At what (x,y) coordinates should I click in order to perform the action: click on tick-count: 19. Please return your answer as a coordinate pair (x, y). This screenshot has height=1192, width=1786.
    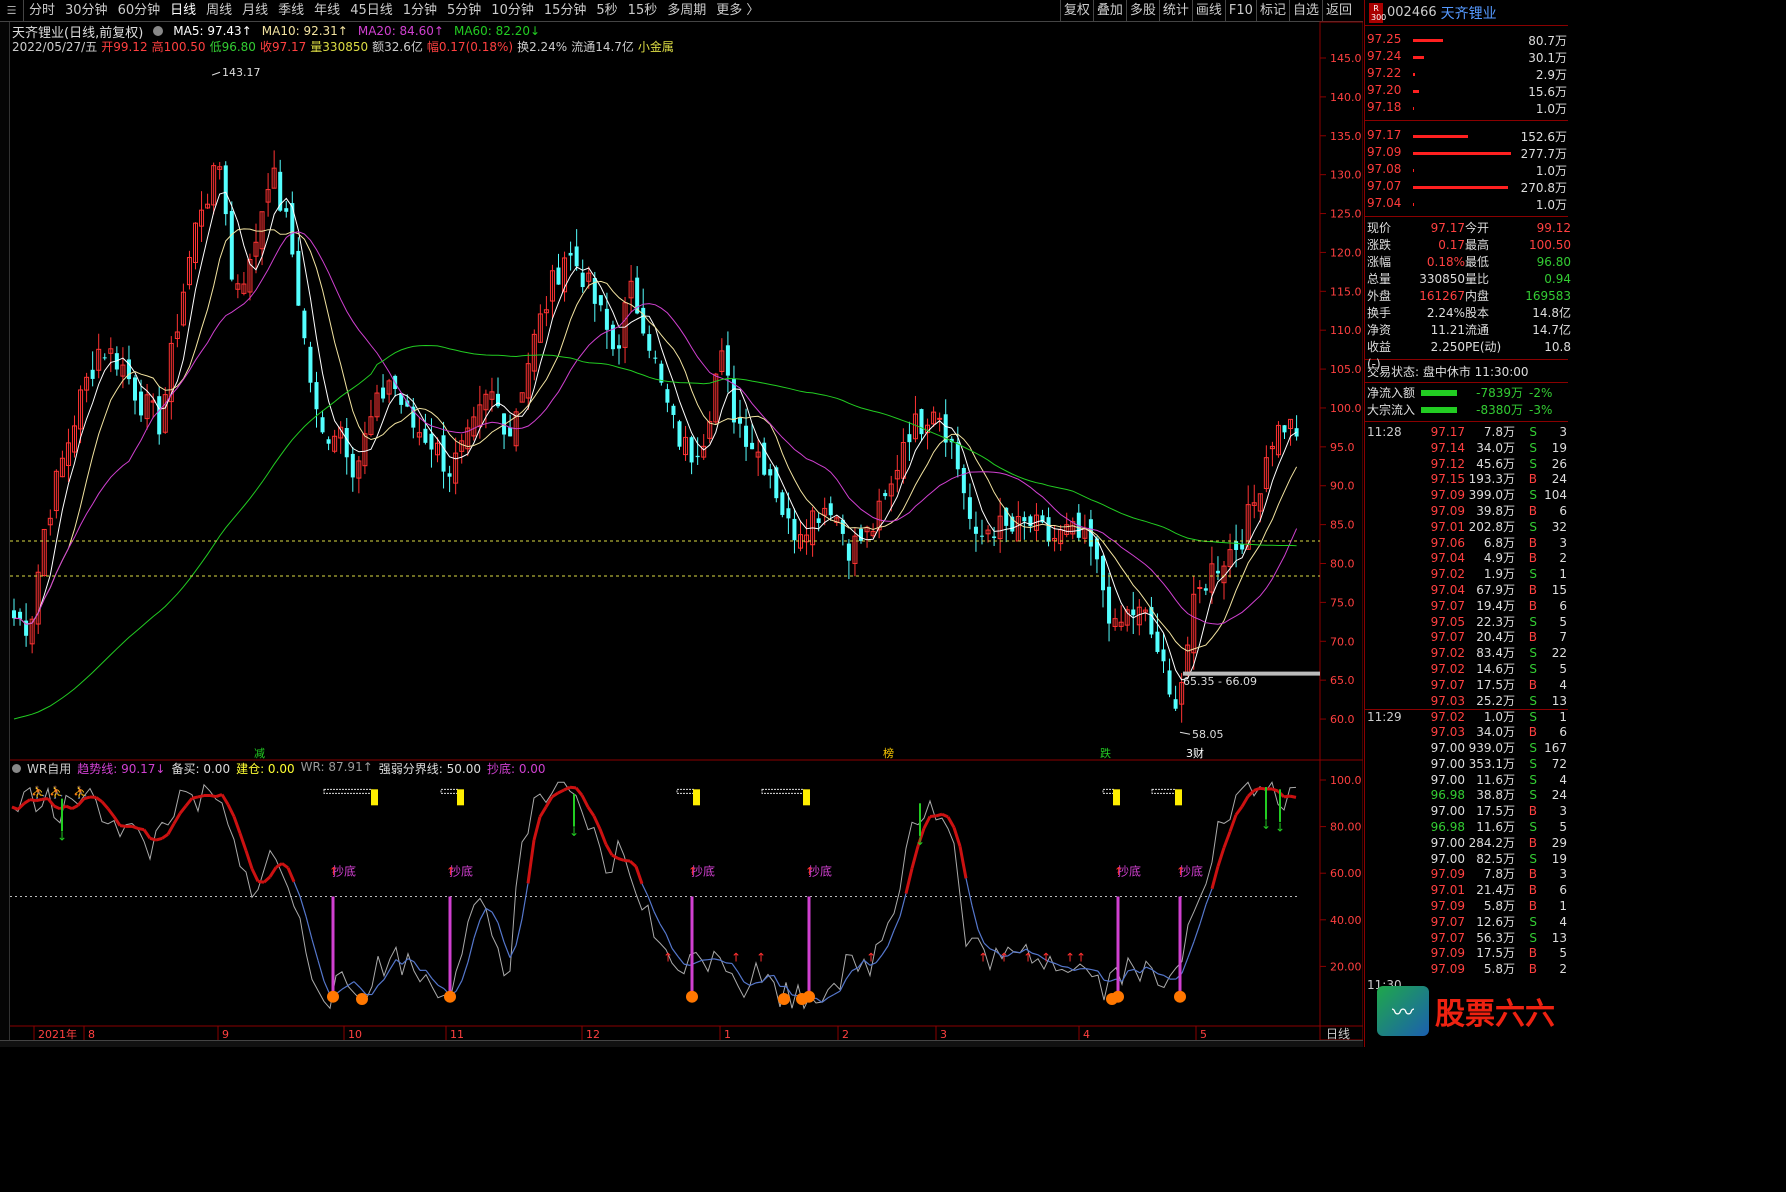
    Looking at the image, I should click on (1559, 447).